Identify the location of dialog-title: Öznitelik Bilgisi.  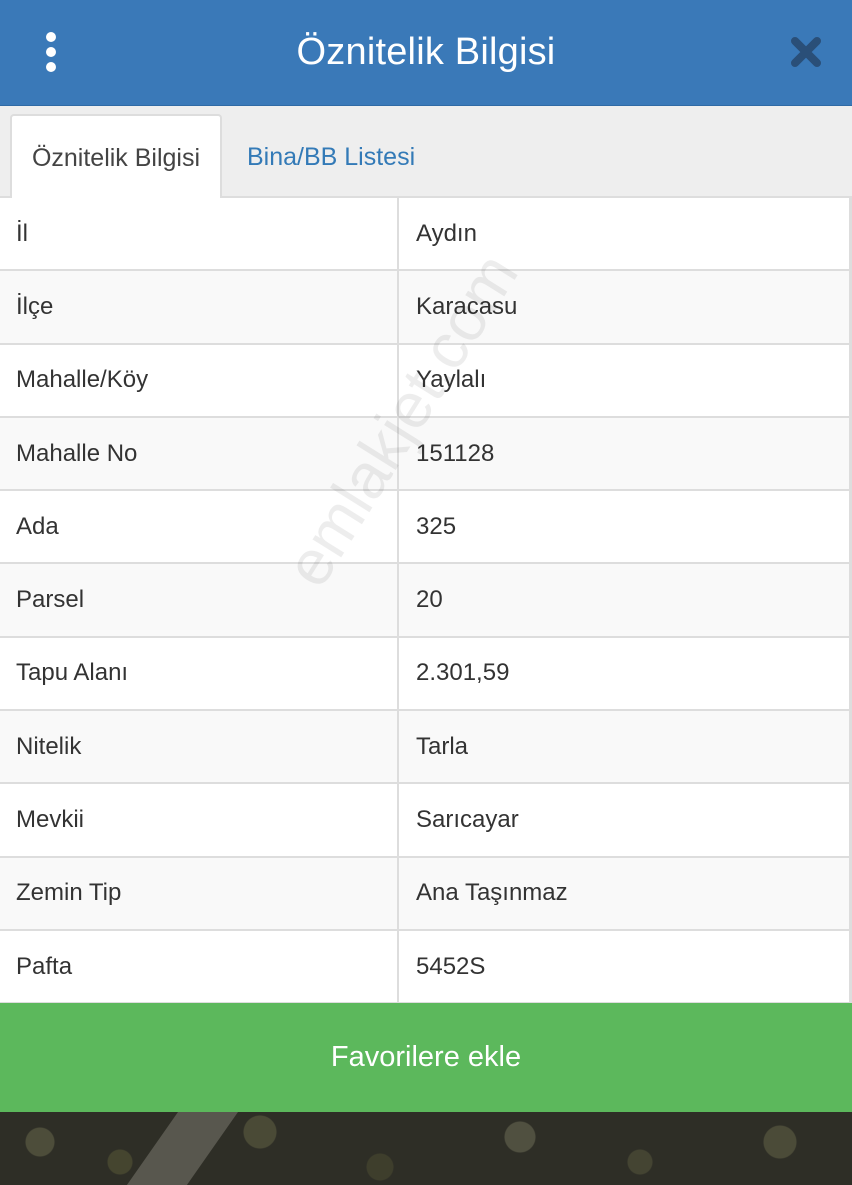
(426, 52).